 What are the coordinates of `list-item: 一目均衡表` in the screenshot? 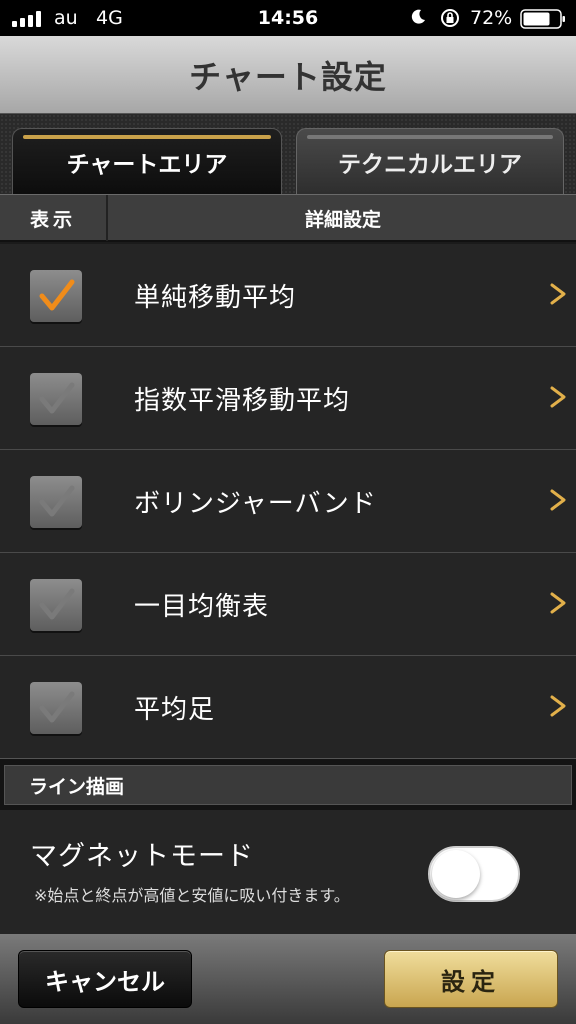 It's located at (288, 604).